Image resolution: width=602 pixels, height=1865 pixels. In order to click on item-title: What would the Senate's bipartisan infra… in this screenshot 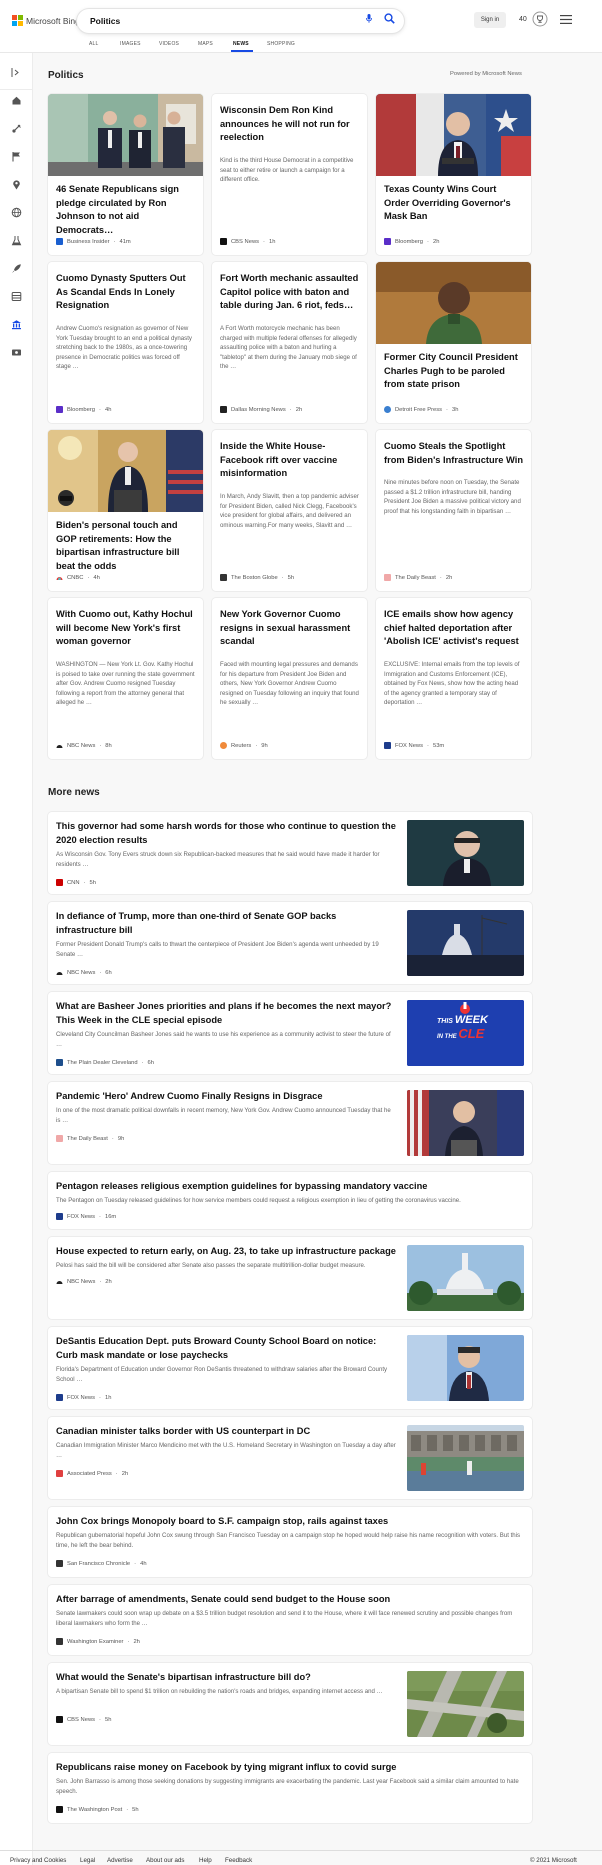, I will do `click(226, 1678)`.